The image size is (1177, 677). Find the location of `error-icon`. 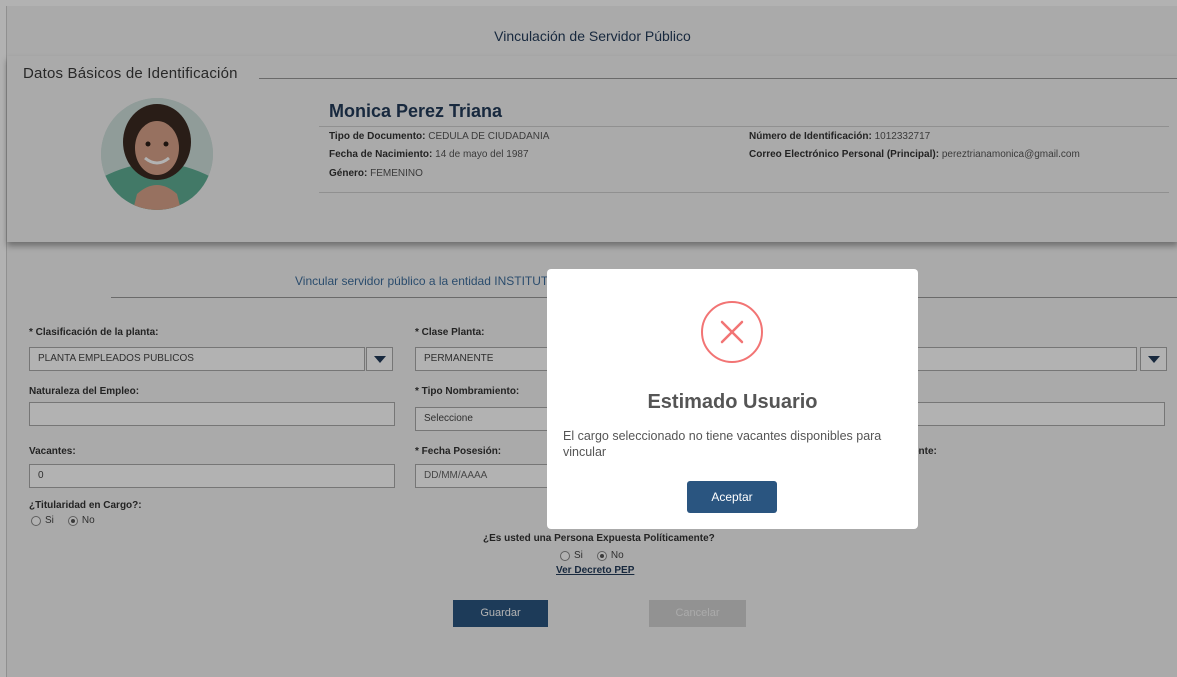

error-icon is located at coordinates (732, 332).